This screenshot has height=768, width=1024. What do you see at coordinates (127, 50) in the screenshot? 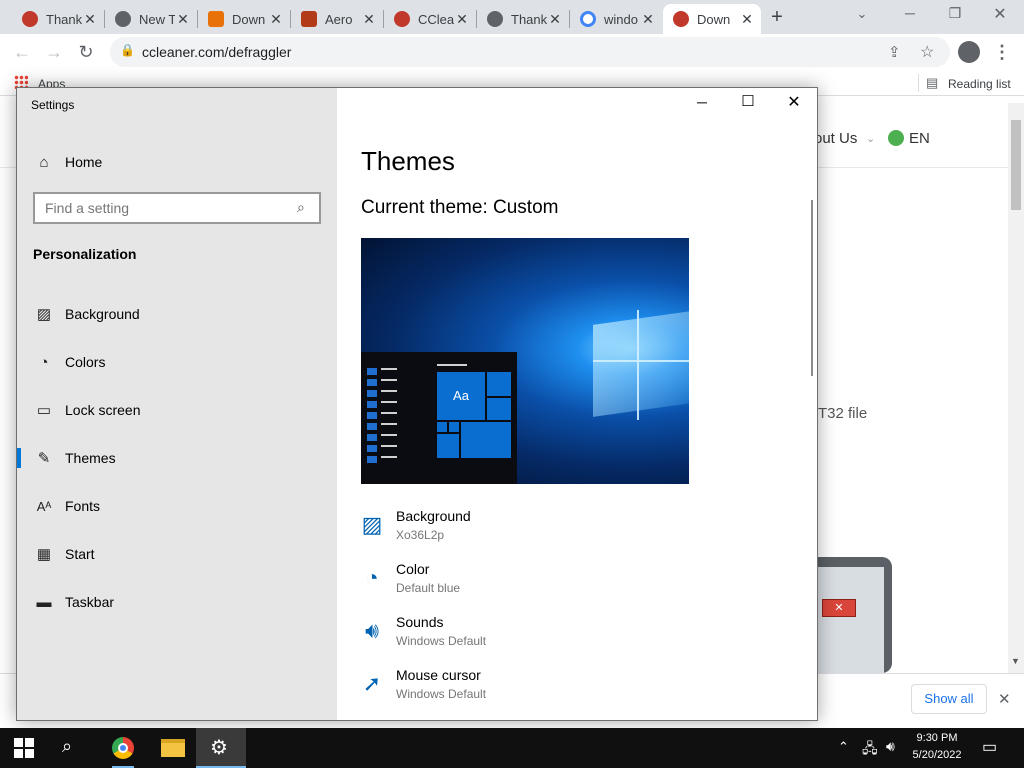
I see `lock-icon: 🔒` at bounding box center [127, 50].